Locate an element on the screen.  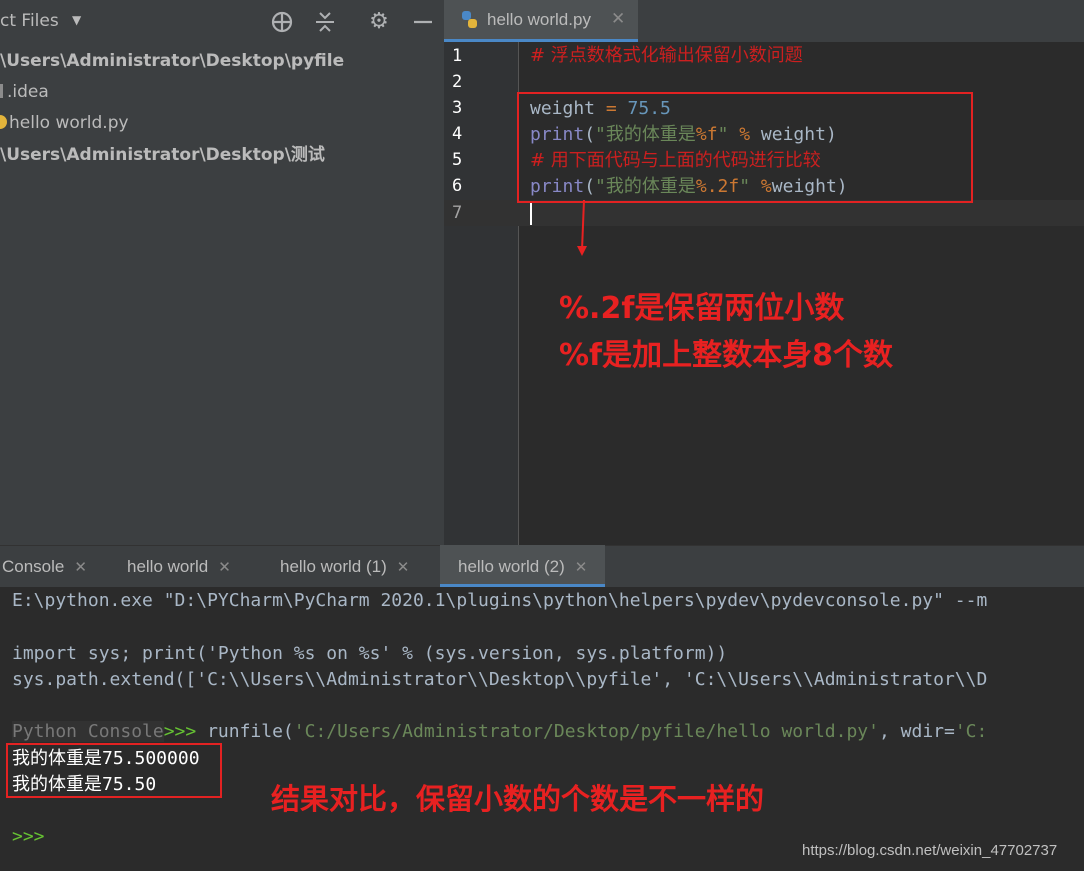
code-token: 'C: is located at coordinates (971, 731).